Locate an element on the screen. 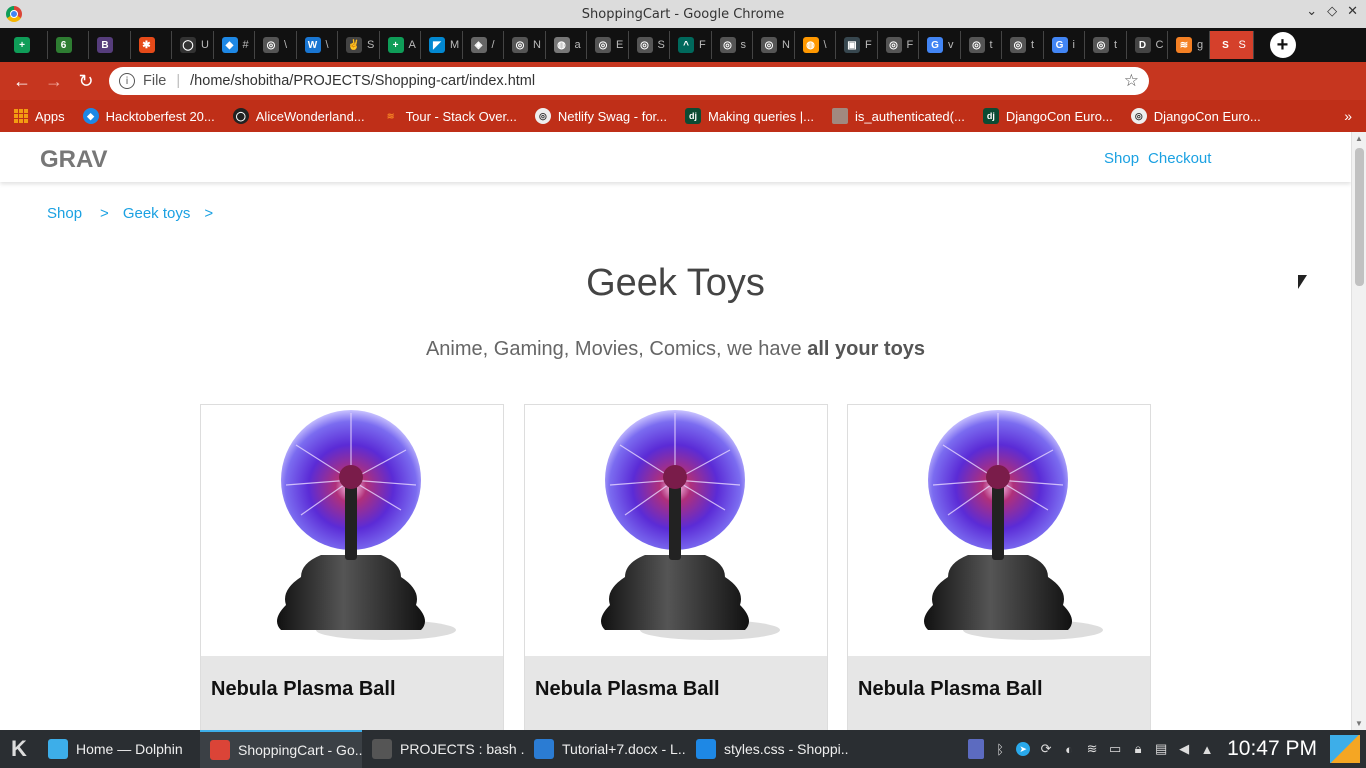  tab-favicon-icon: ▣ is located at coordinates (852, 45).